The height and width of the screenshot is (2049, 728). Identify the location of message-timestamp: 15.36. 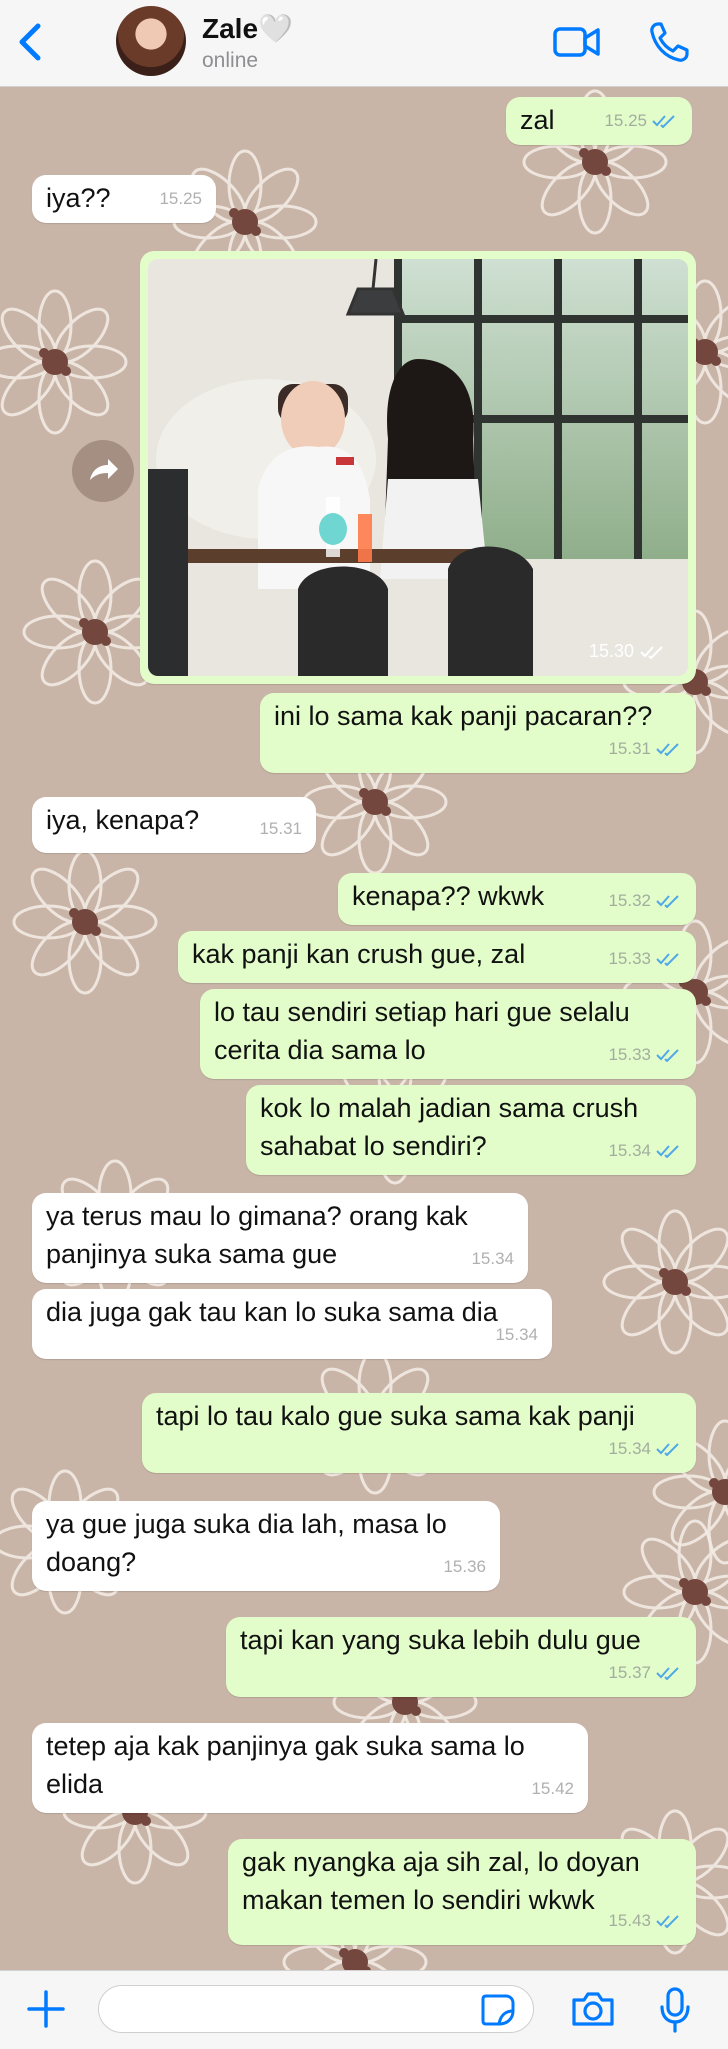
(464, 1567).